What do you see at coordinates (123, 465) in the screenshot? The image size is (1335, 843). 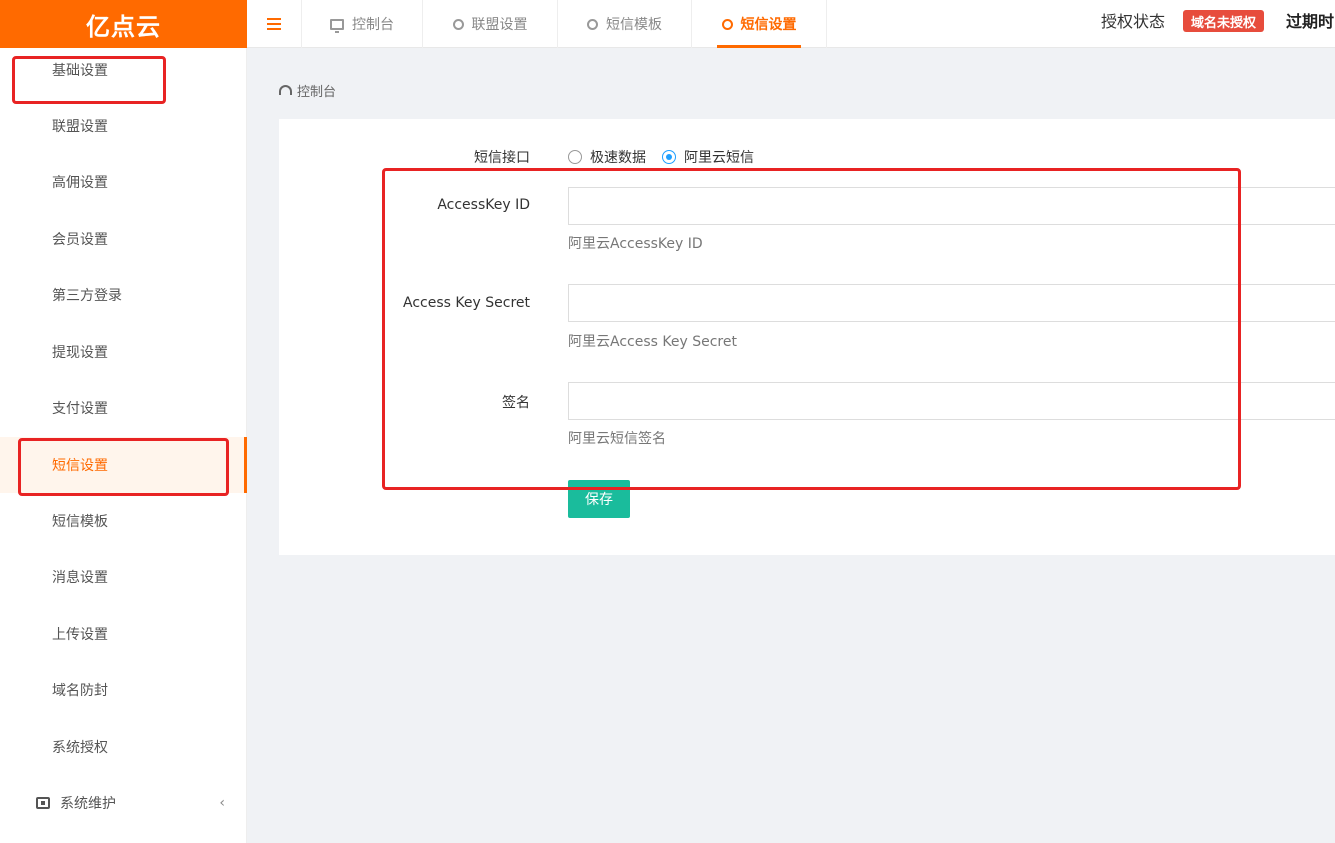 I see `sidebar-item-sms-settings: 短信设置` at bounding box center [123, 465].